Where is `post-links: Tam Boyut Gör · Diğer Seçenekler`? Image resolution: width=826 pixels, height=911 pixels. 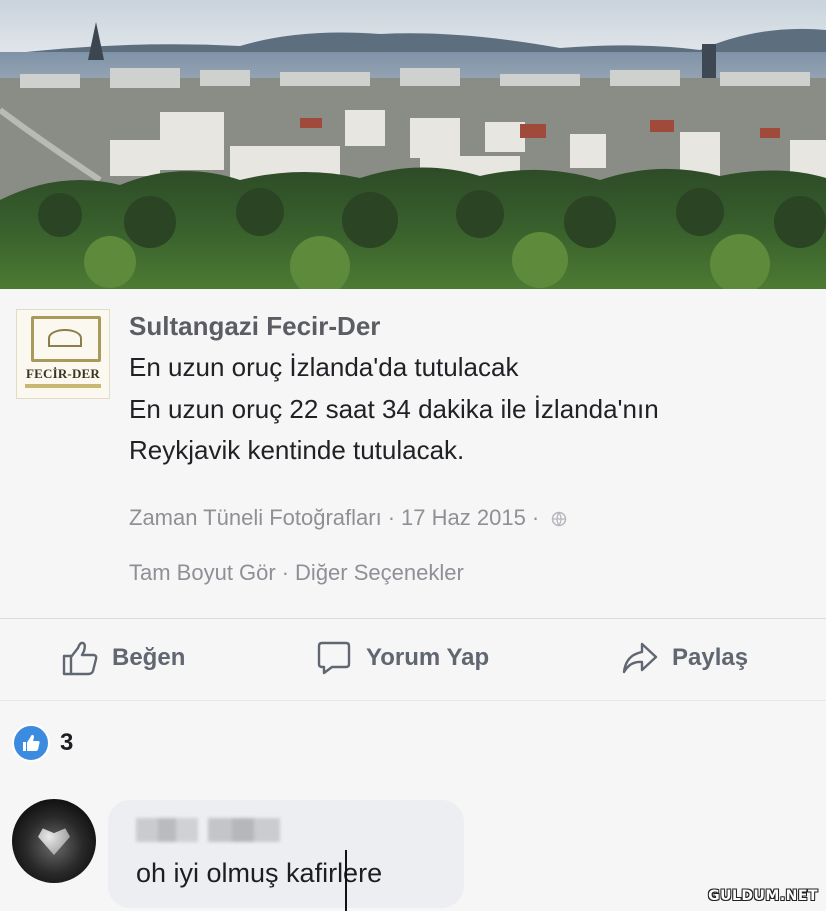 post-links: Tam Boyut Gör · Diğer Seçenekler is located at coordinates (296, 573).